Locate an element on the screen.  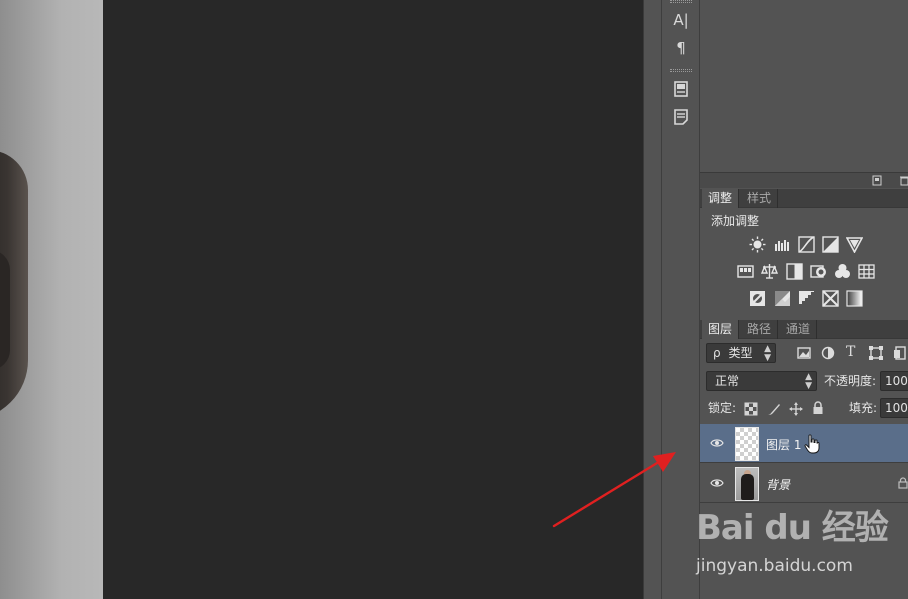
tab-adjustments: 调整 is located at coordinates (721, 198).